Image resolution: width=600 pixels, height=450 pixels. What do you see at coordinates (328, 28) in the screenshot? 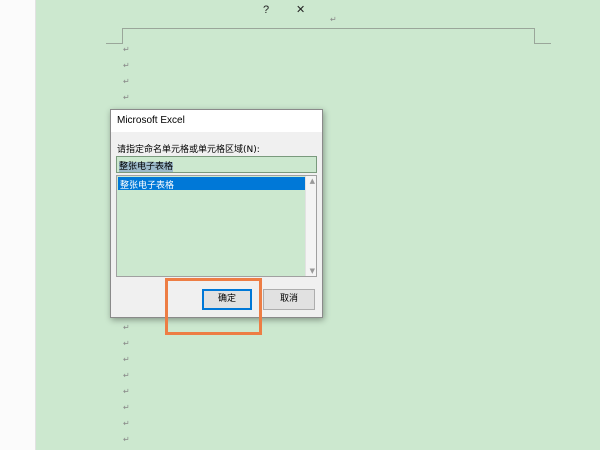
I see `header-boundary-line` at bounding box center [328, 28].